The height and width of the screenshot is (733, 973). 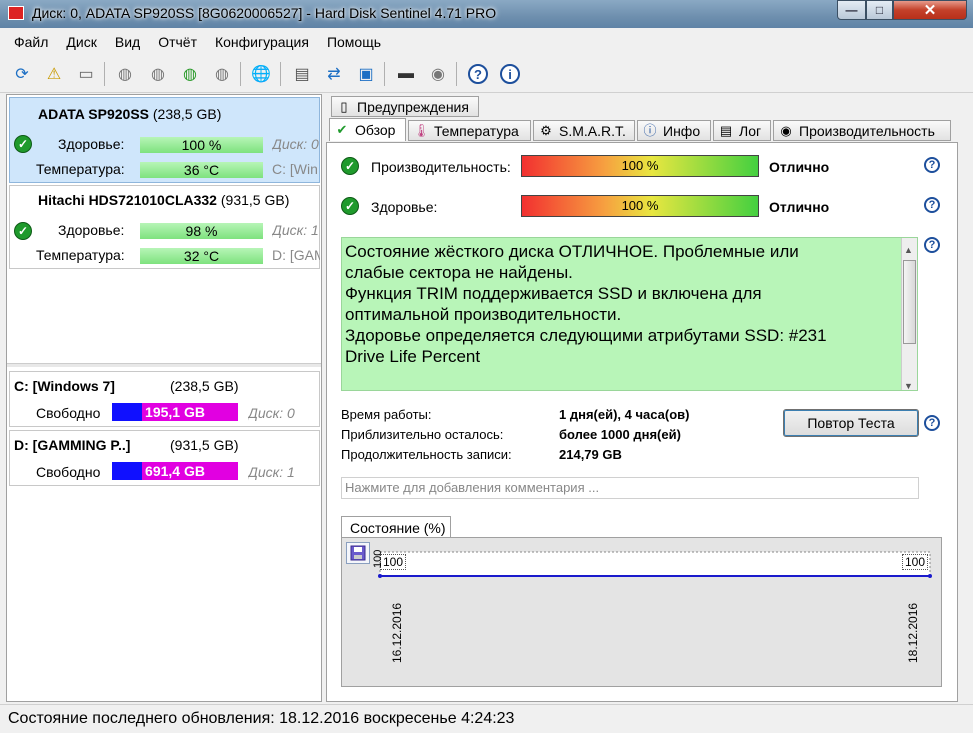 I want to click on data-point, so click(x=380, y=576).